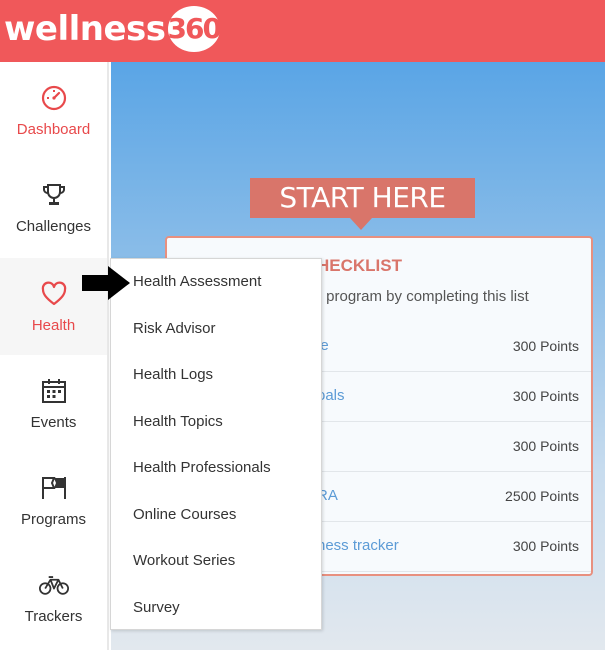 This screenshot has width=605, height=650. Describe the element at coordinates (53, 129) in the screenshot. I see `sidebar-item-label: Dashboard` at that location.